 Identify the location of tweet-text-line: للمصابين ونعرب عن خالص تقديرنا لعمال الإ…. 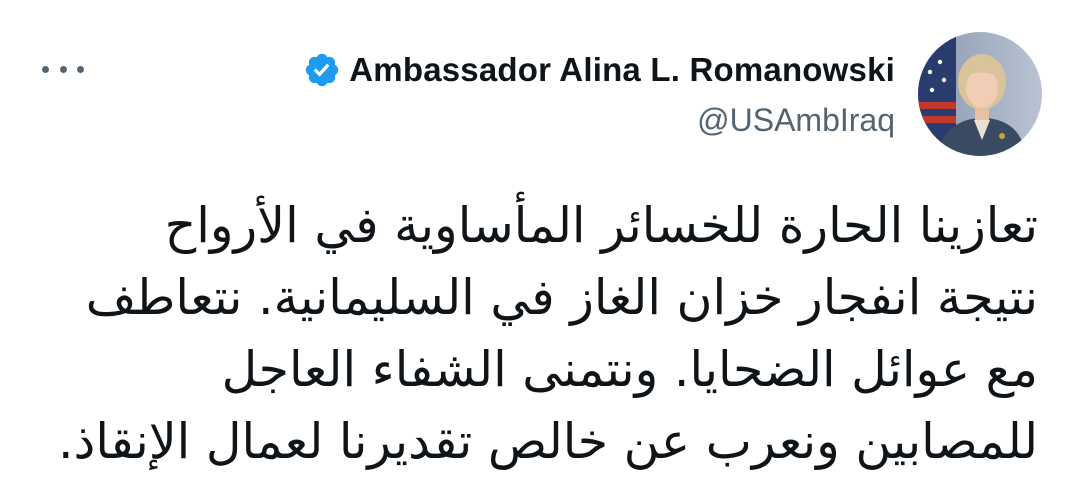
(547, 441).